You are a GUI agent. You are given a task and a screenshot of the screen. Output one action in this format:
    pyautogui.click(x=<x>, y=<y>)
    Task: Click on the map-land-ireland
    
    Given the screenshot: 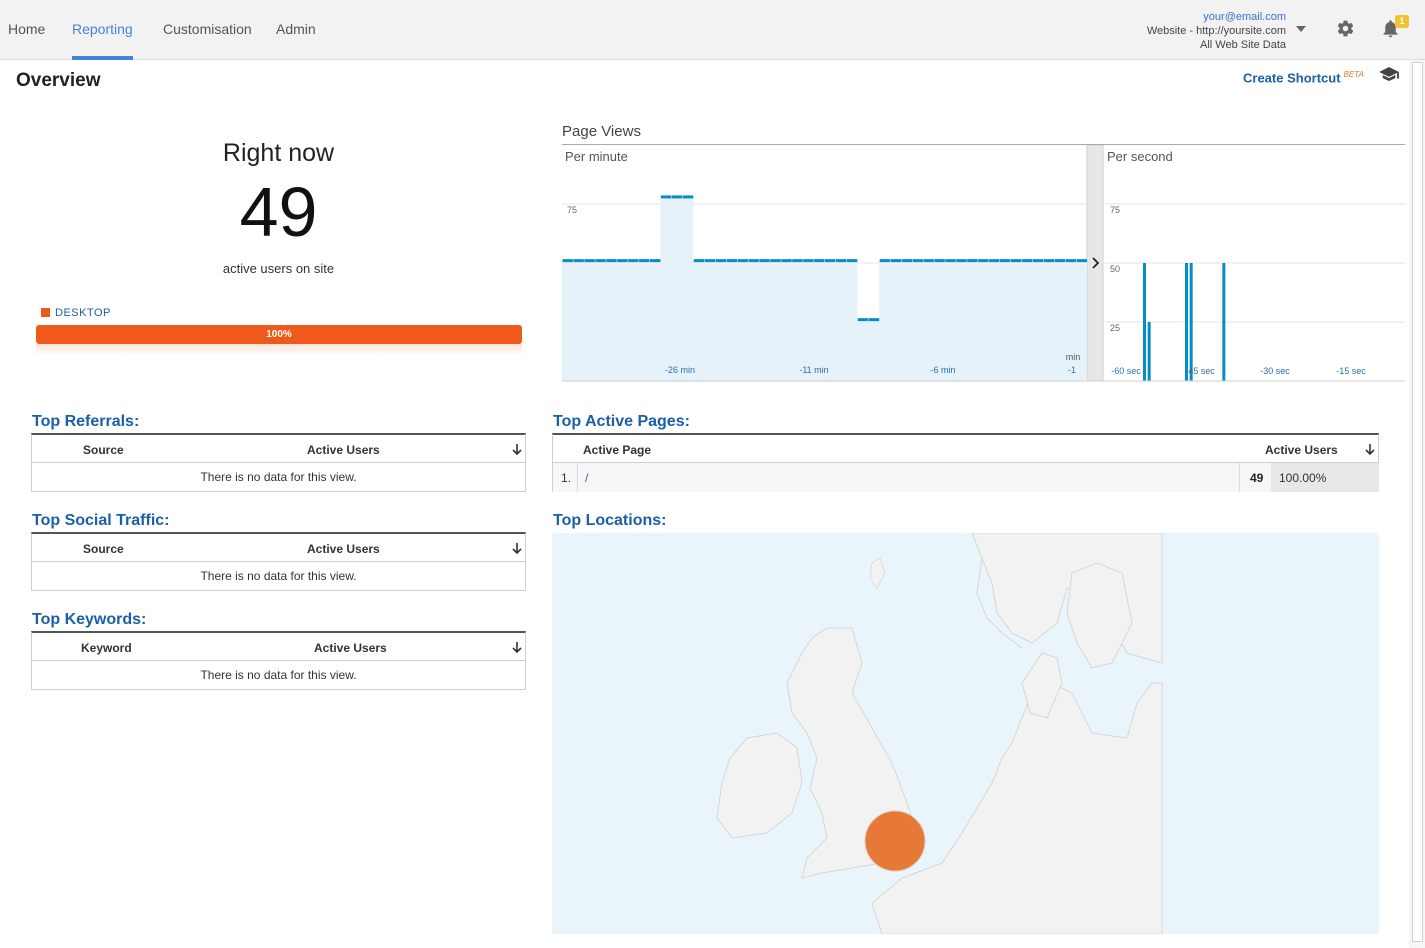 What is the action you would take?
    pyautogui.click(x=759, y=785)
    